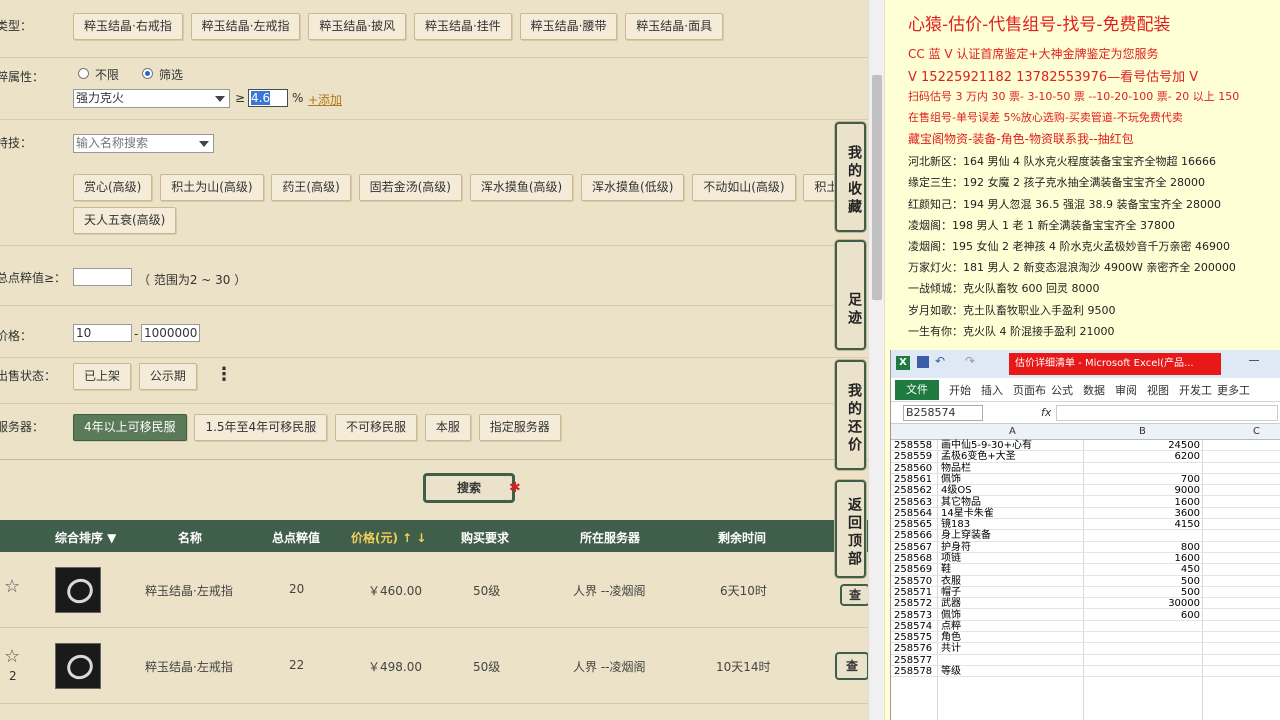  I want to click on cell-a: 护身符, so click(956, 547).